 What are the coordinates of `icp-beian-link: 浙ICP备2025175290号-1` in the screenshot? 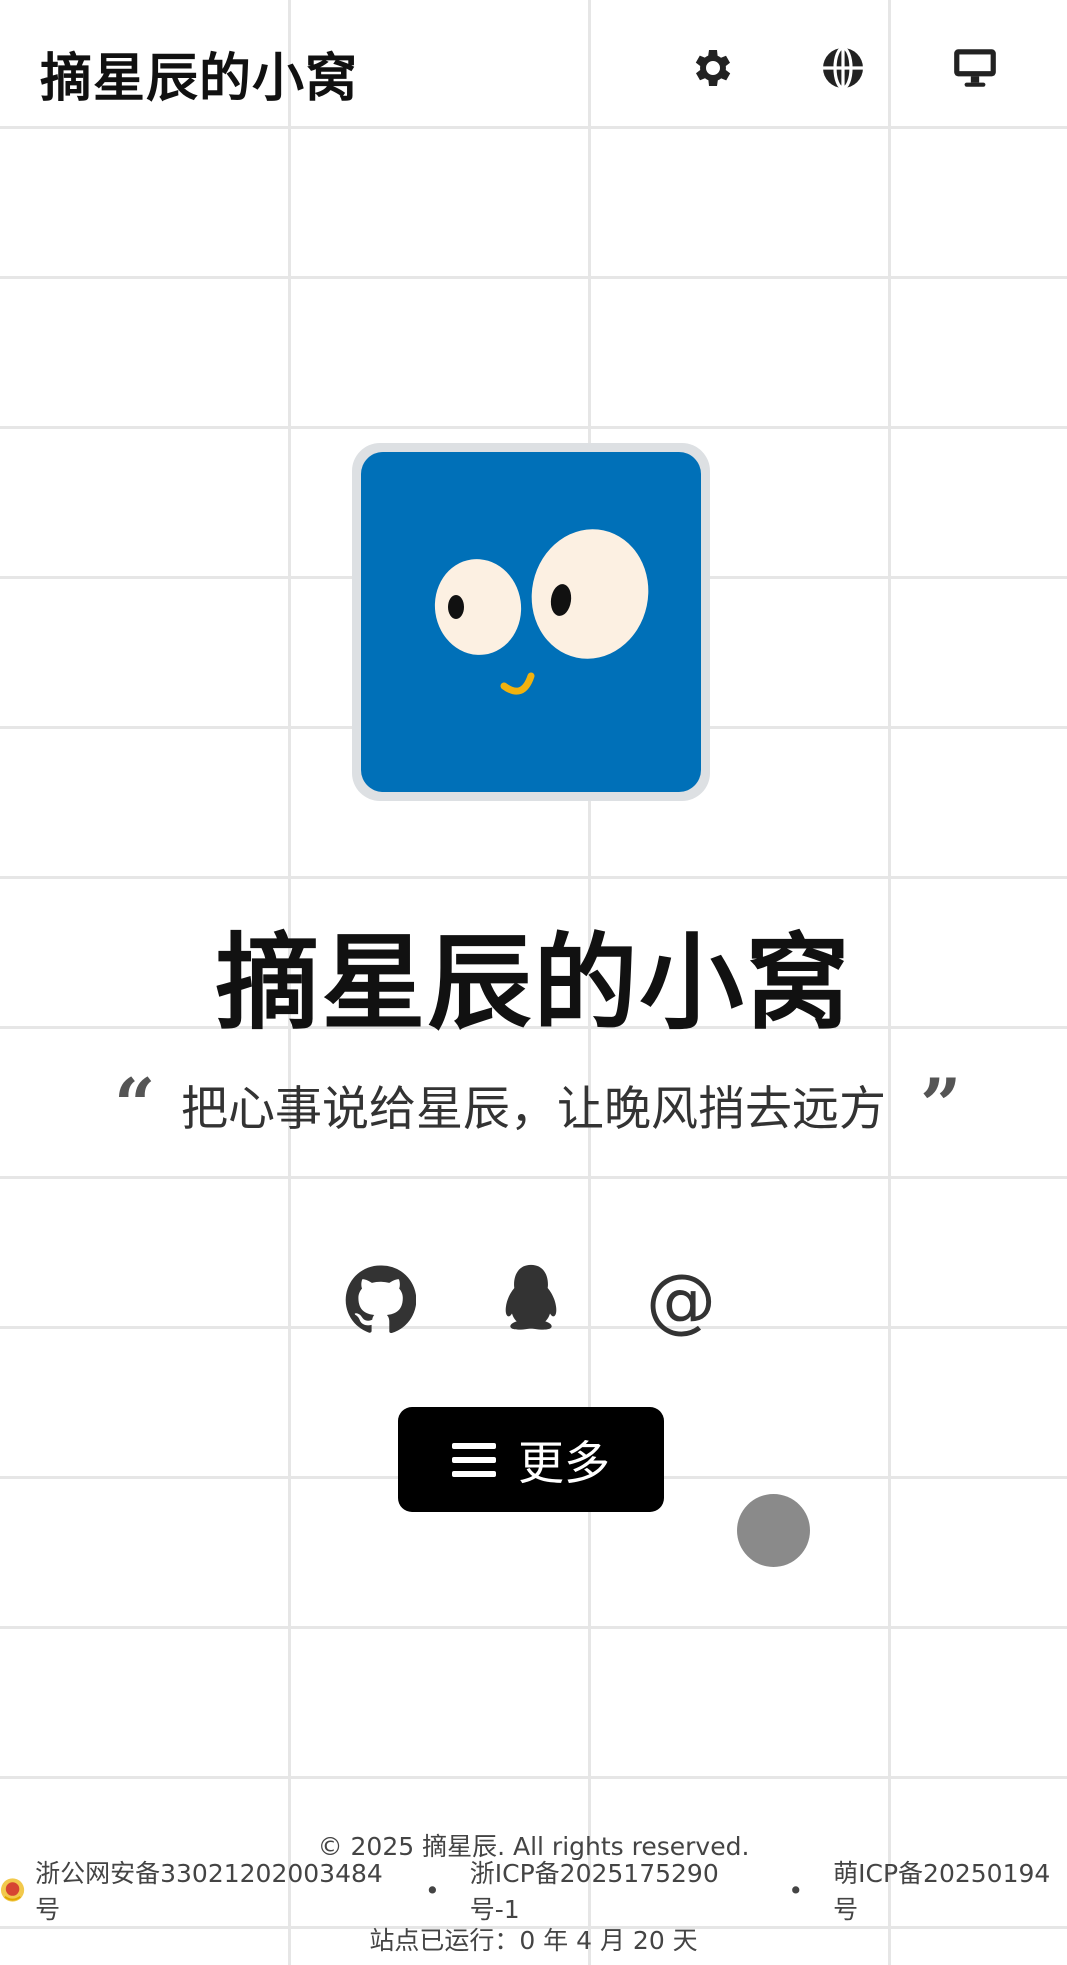 It's located at (614, 1890).